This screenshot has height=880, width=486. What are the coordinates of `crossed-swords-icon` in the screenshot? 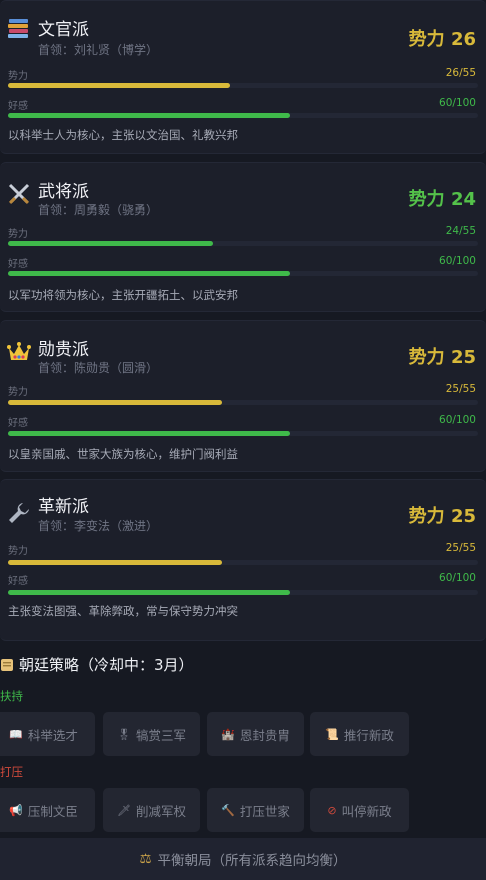 It's located at (19, 194).